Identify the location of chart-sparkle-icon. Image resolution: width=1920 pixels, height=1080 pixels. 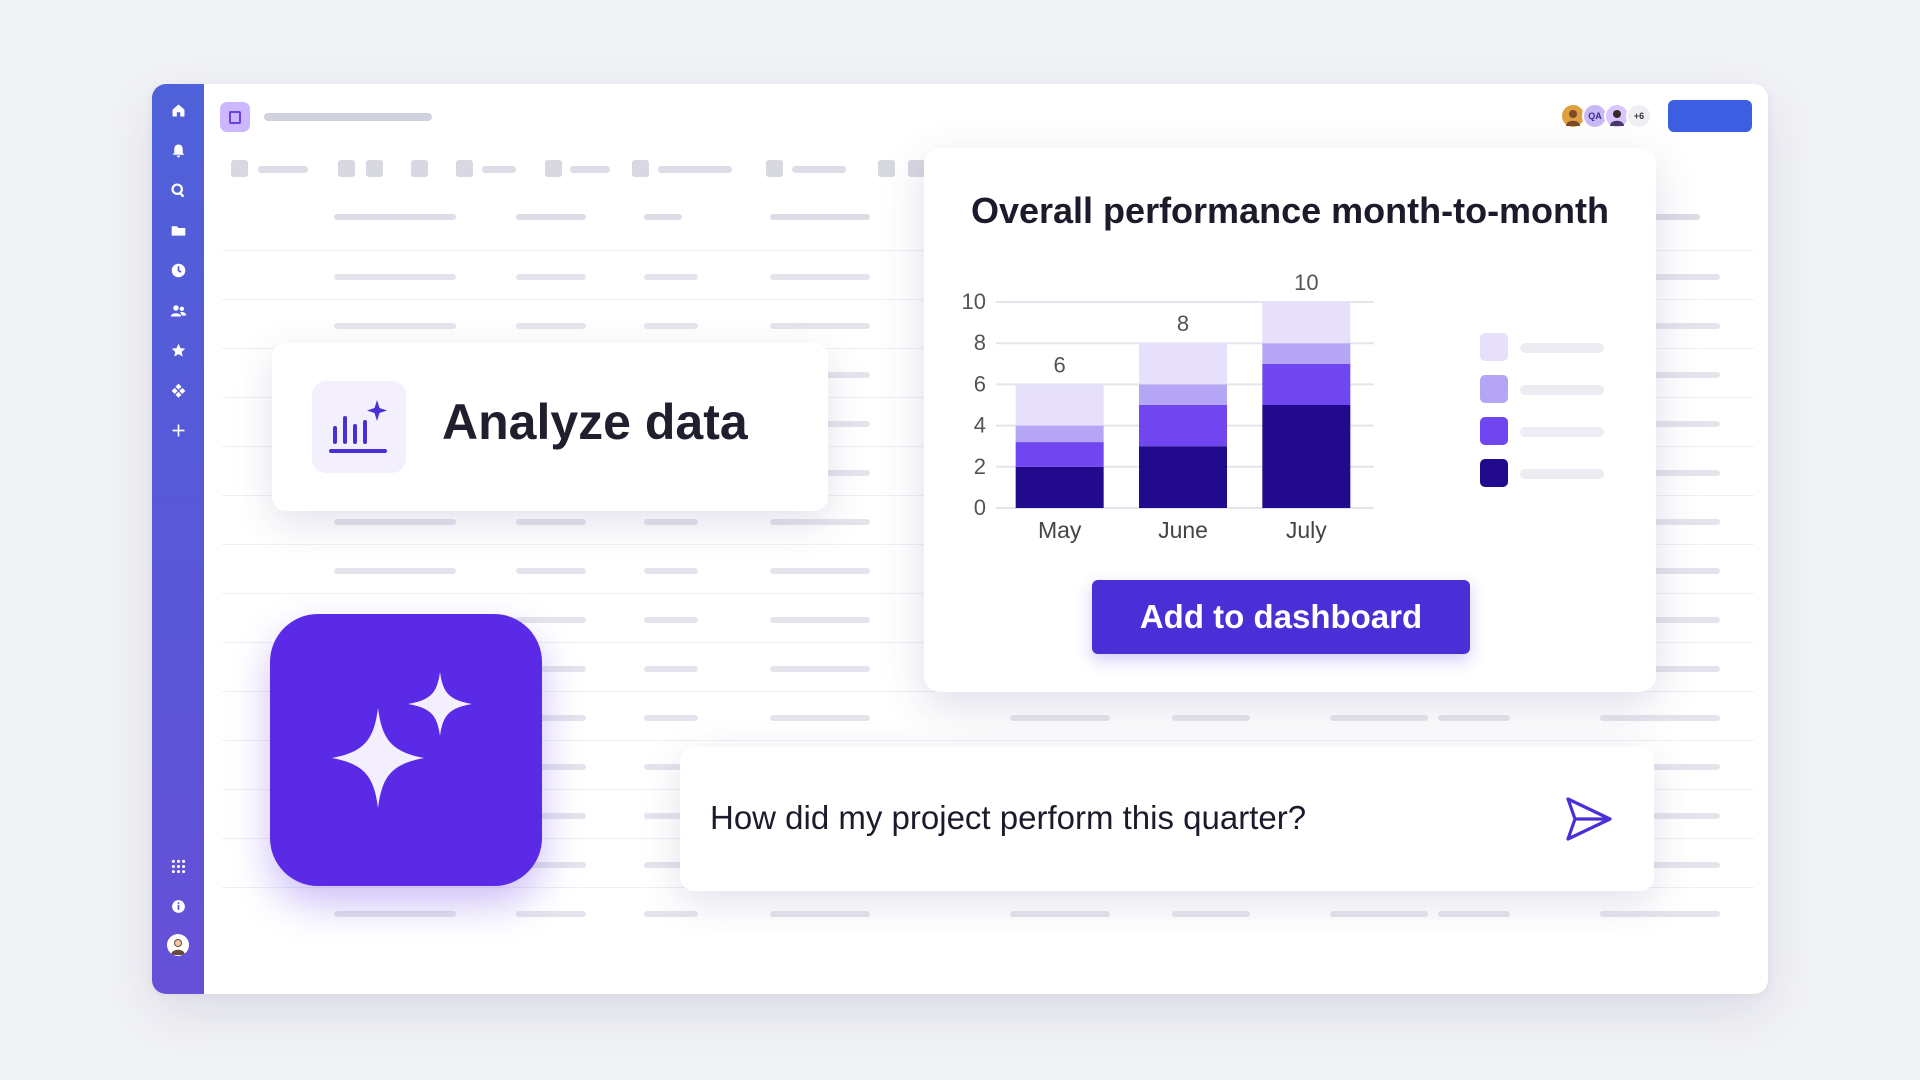
(359, 427).